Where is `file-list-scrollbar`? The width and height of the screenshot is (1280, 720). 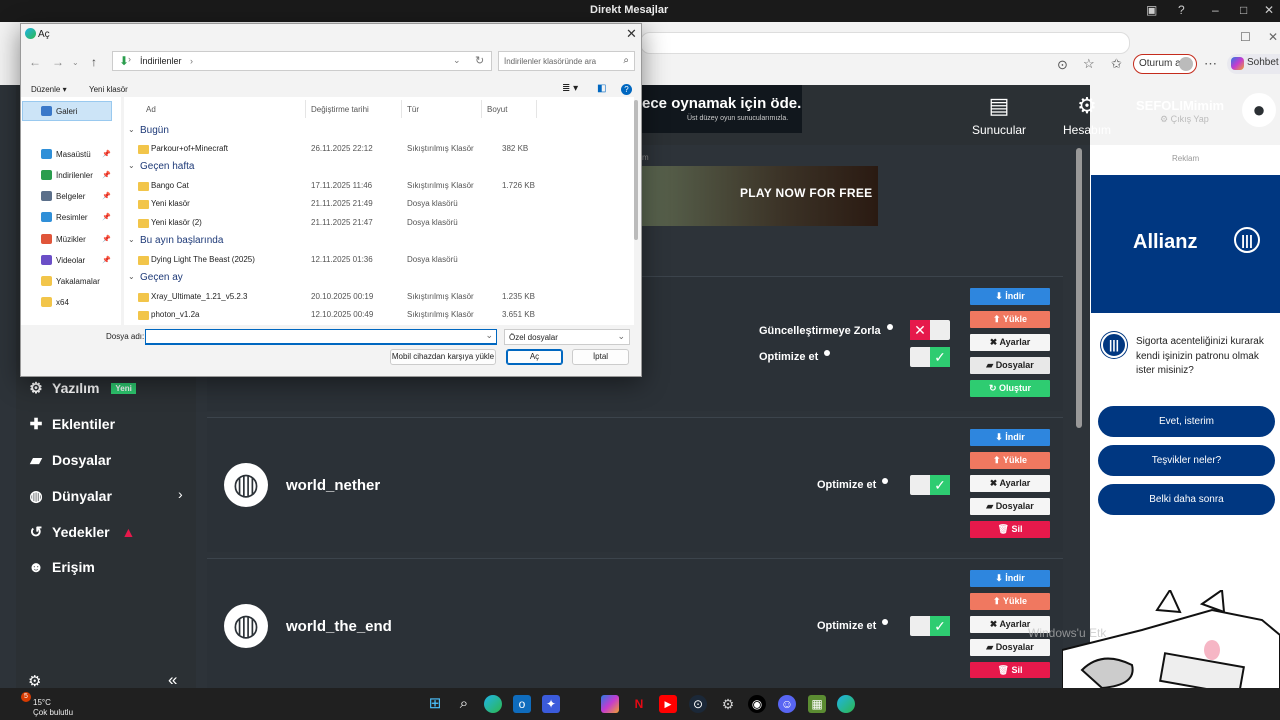 file-list-scrollbar is located at coordinates (636, 170).